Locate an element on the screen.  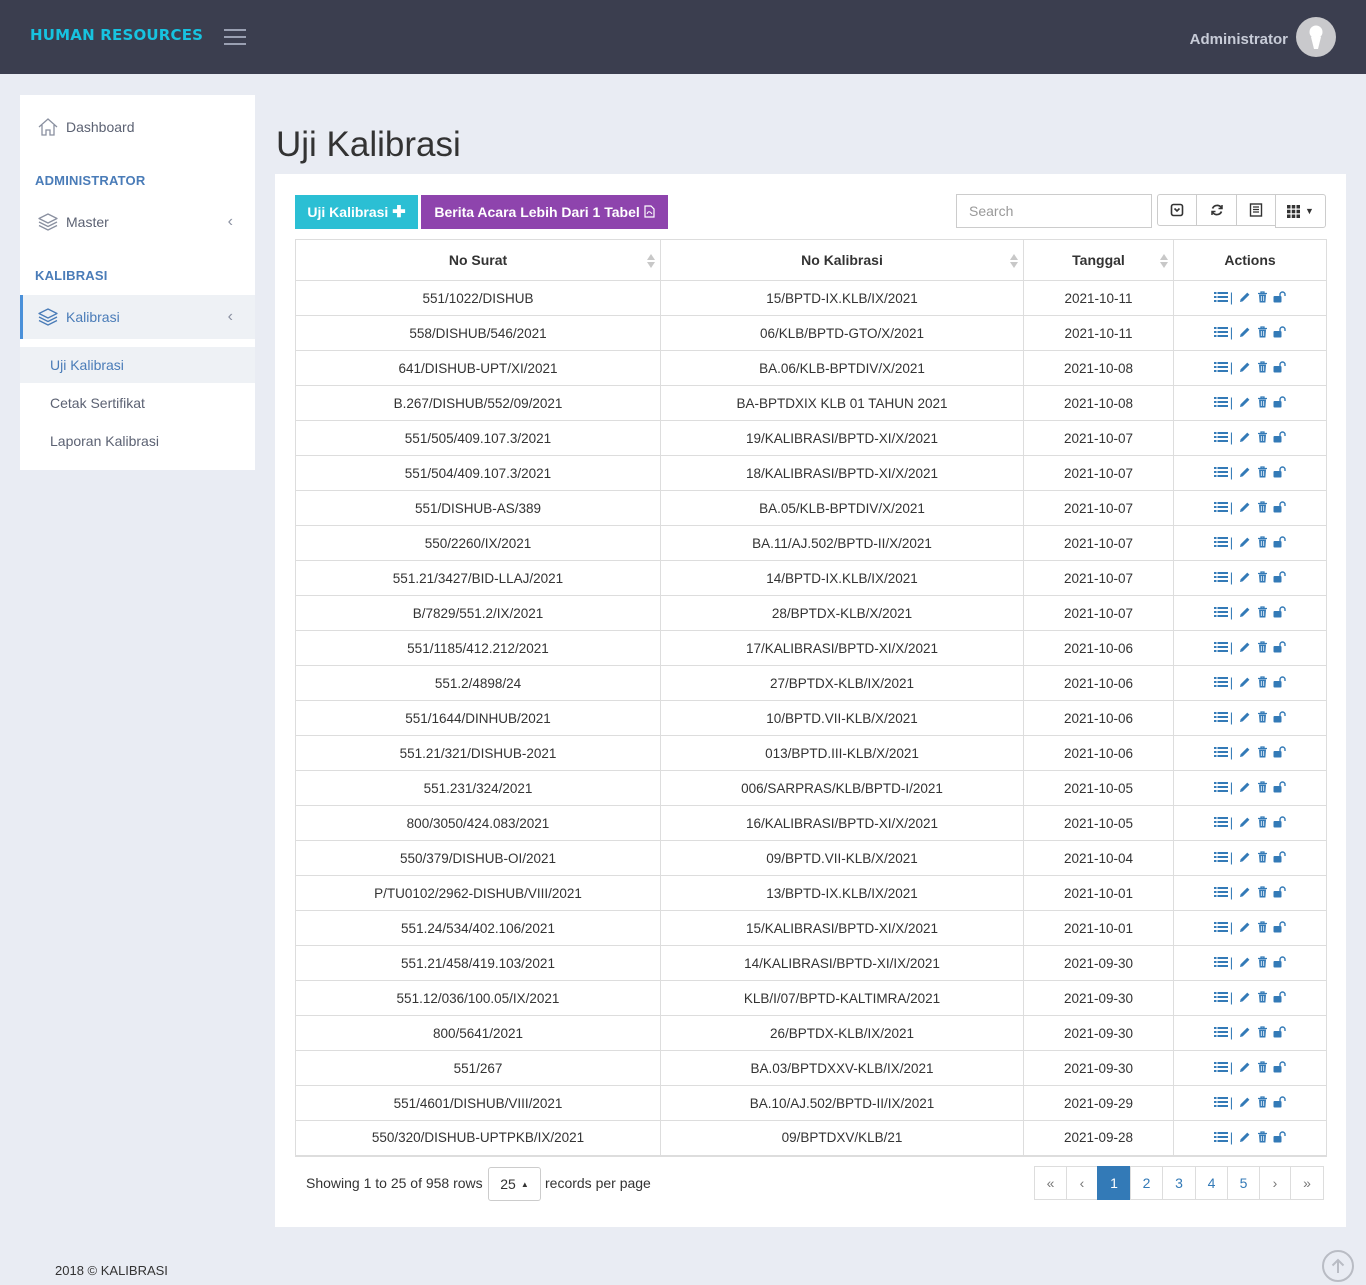
page-link-first: « is located at coordinates (1050, 1183).